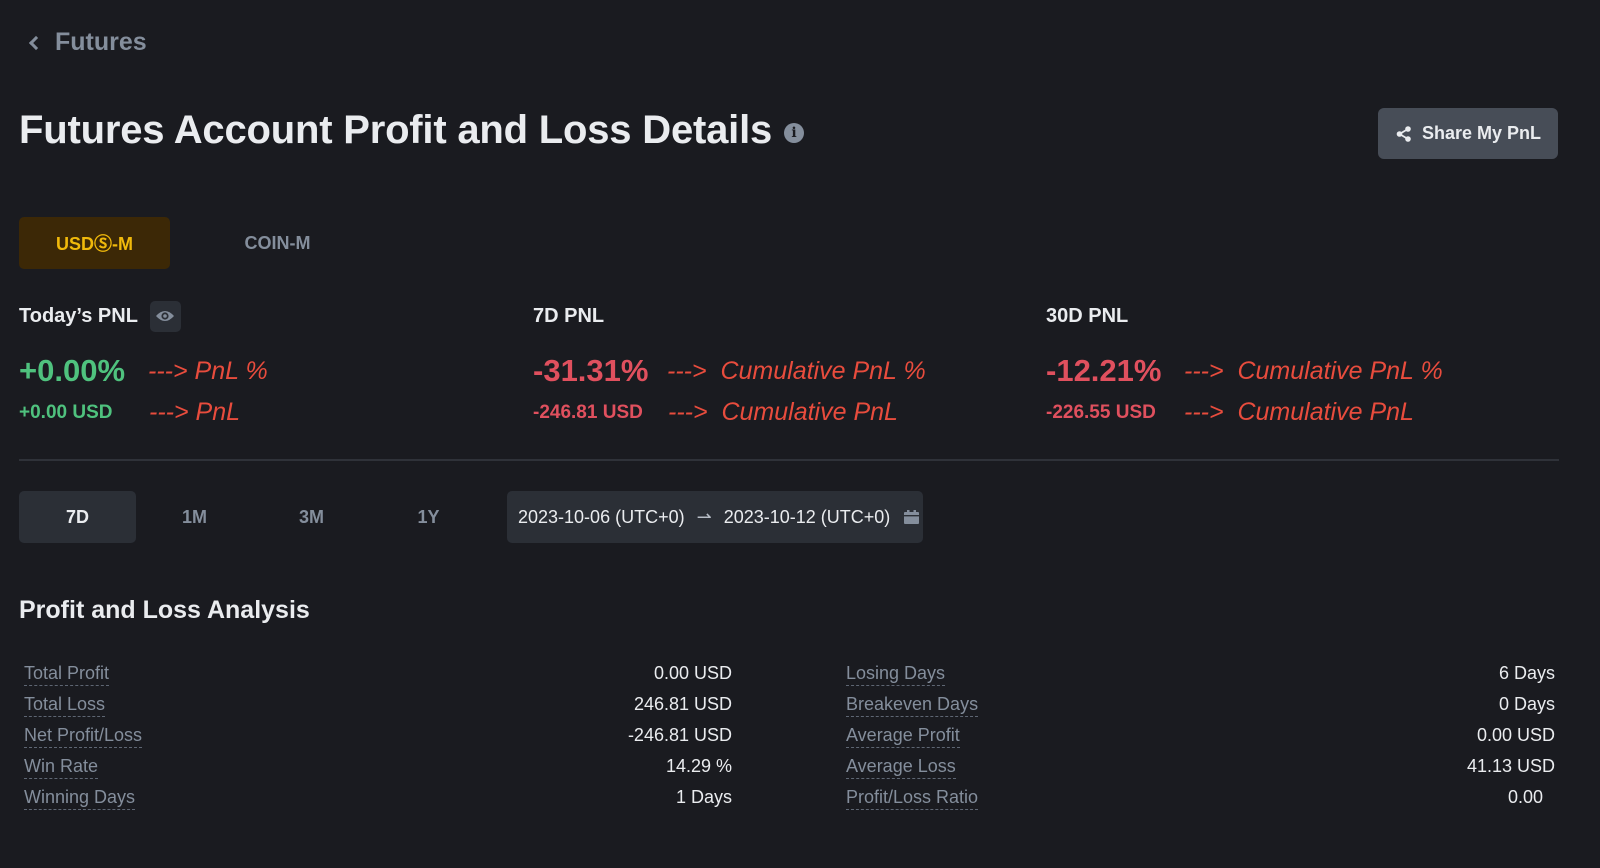 The width and height of the screenshot is (1600, 868). Describe the element at coordinates (807, 517) in the screenshot. I see `date-range-end: 2023-10-12 (UTC+0)` at that location.